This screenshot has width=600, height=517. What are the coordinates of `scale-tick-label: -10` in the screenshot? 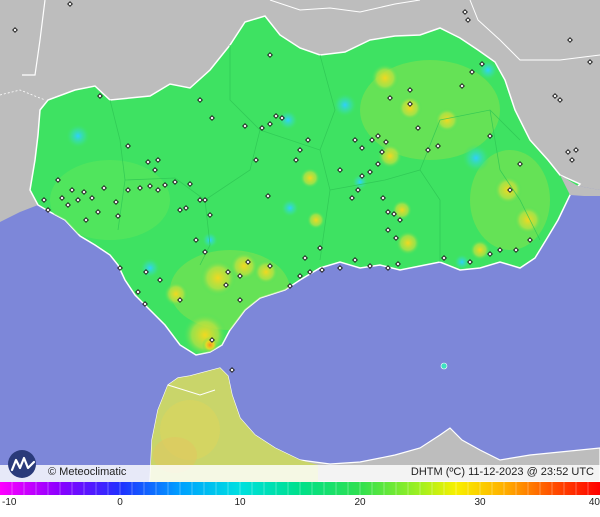 It's located at (9, 502).